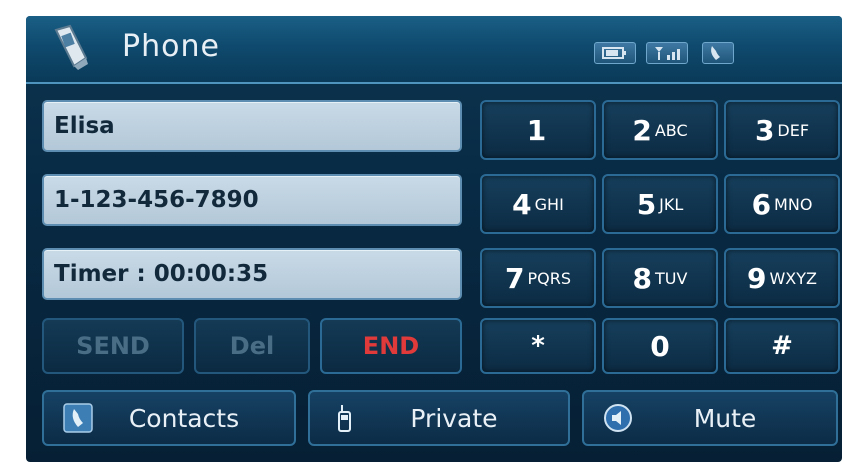  Describe the element at coordinates (725, 418) in the screenshot. I see `mute-label: Mute` at that location.